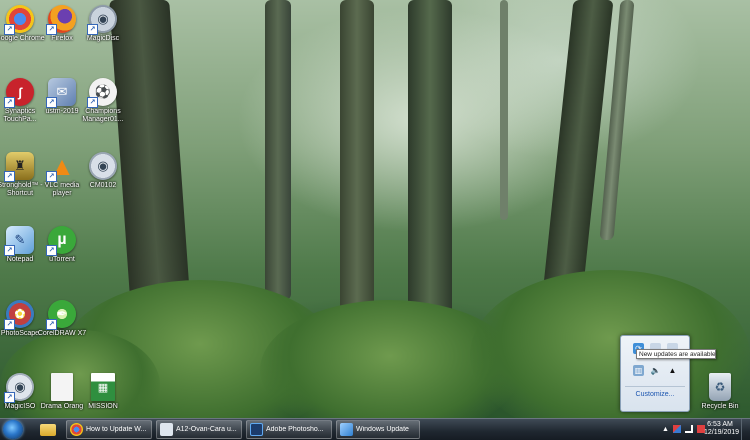 Image resolution: width=750 pixels, height=440 pixels. I want to click on photoshop-icon, so click(256, 429).